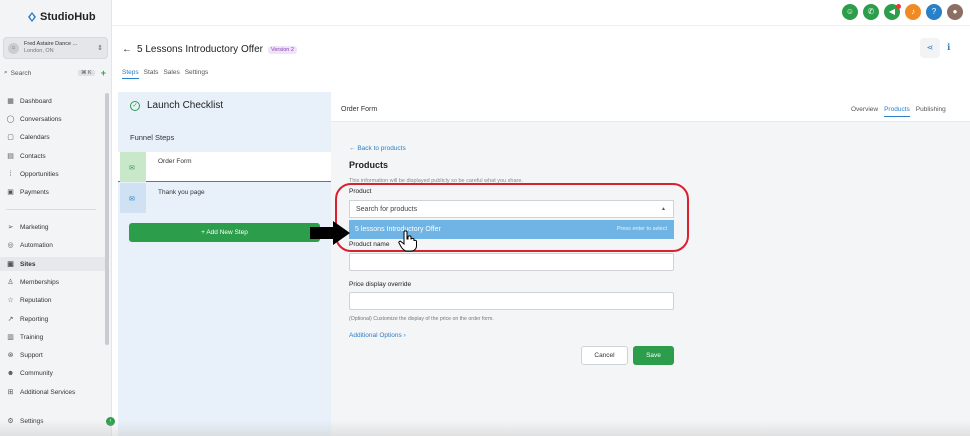  I want to click on sidebar-item-label: Additional Services, so click(48, 392).